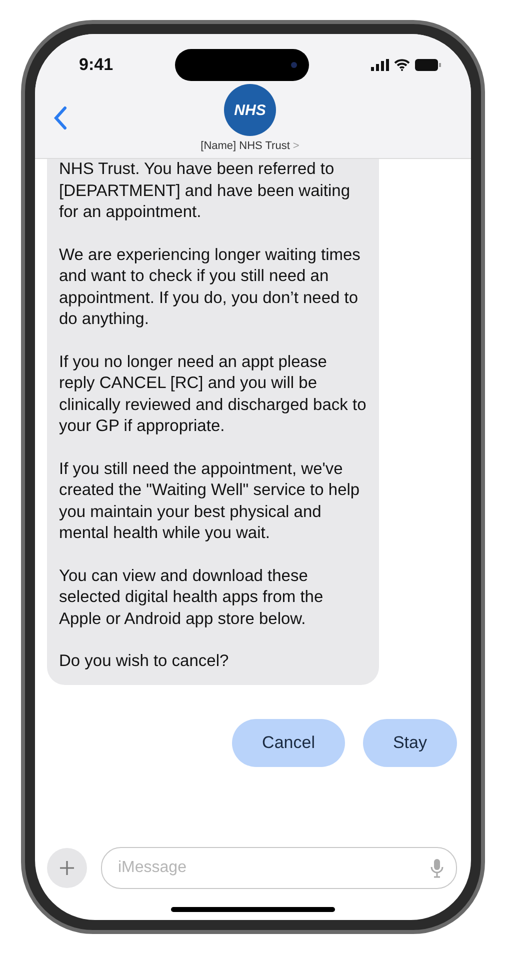 This screenshot has width=506, height=954. I want to click on quick-reply-button: Stay, so click(409, 742).